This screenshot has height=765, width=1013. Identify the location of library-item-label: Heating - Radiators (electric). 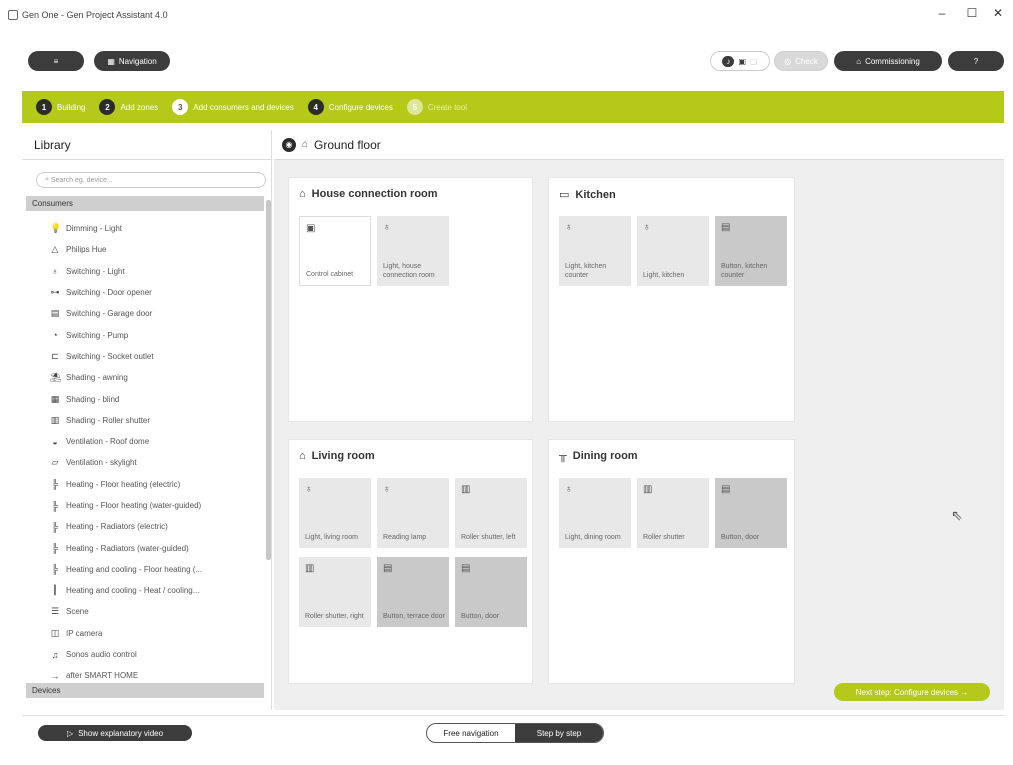
(117, 527).